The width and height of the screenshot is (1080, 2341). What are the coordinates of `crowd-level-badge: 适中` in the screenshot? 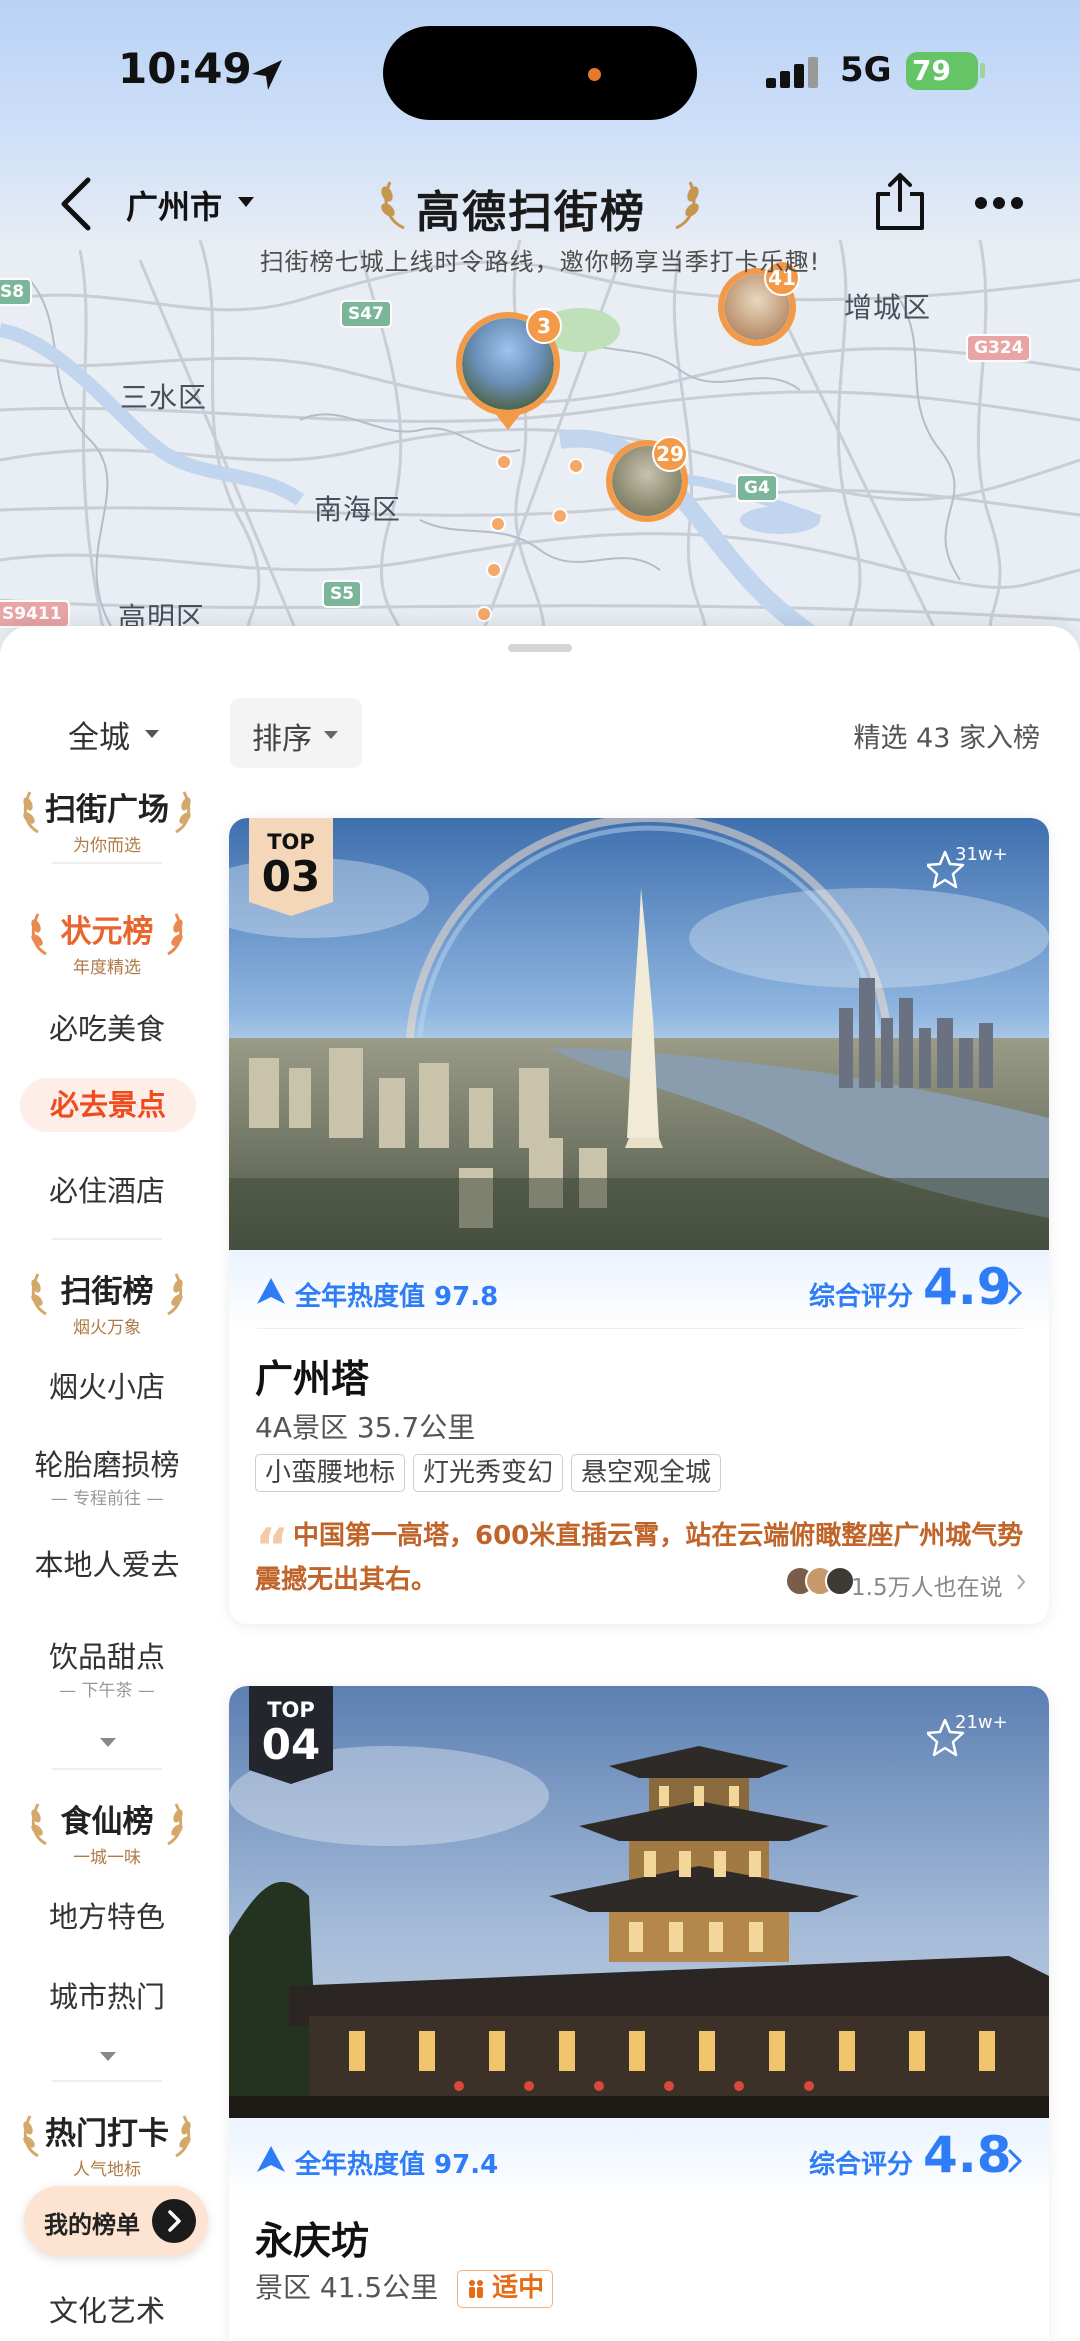 It's located at (505, 2289).